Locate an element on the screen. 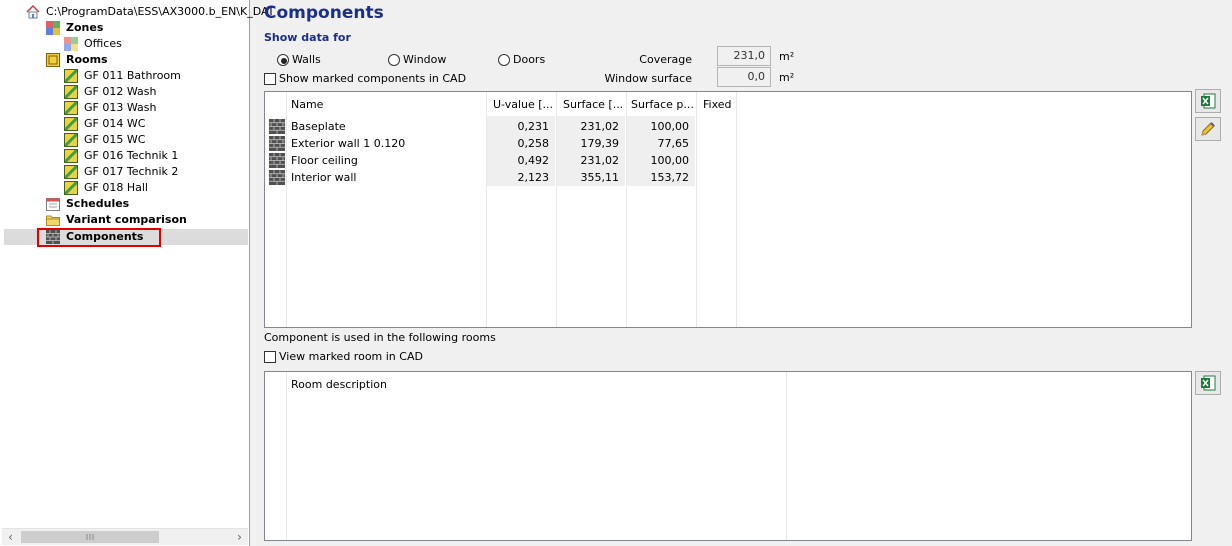 The height and width of the screenshot is (546, 1232). folder-icon is located at coordinates (53, 220).